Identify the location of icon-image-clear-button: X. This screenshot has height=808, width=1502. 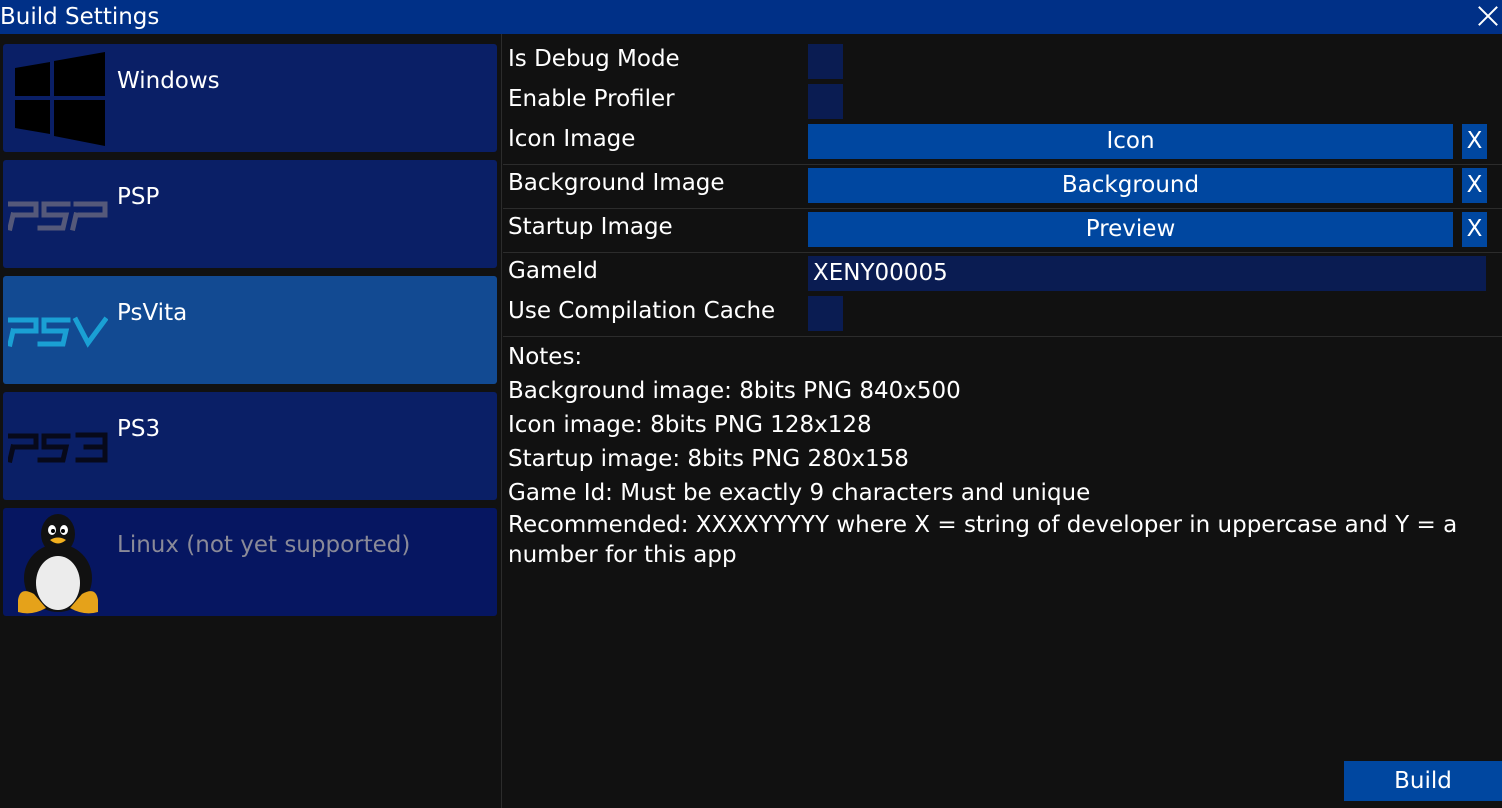
(1474, 141).